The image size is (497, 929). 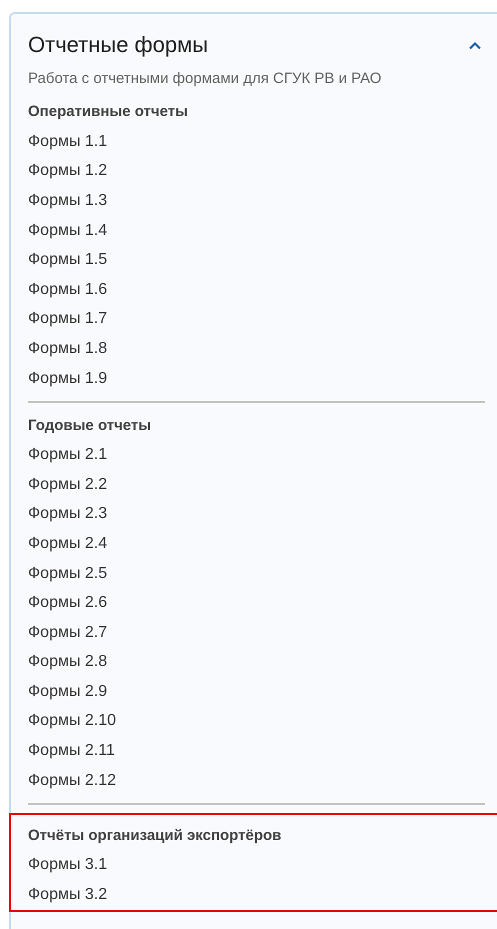 I want to click on panel-subtitle: Работа с отчетными формами для СГУК РВ и РАО, so click(x=205, y=78).